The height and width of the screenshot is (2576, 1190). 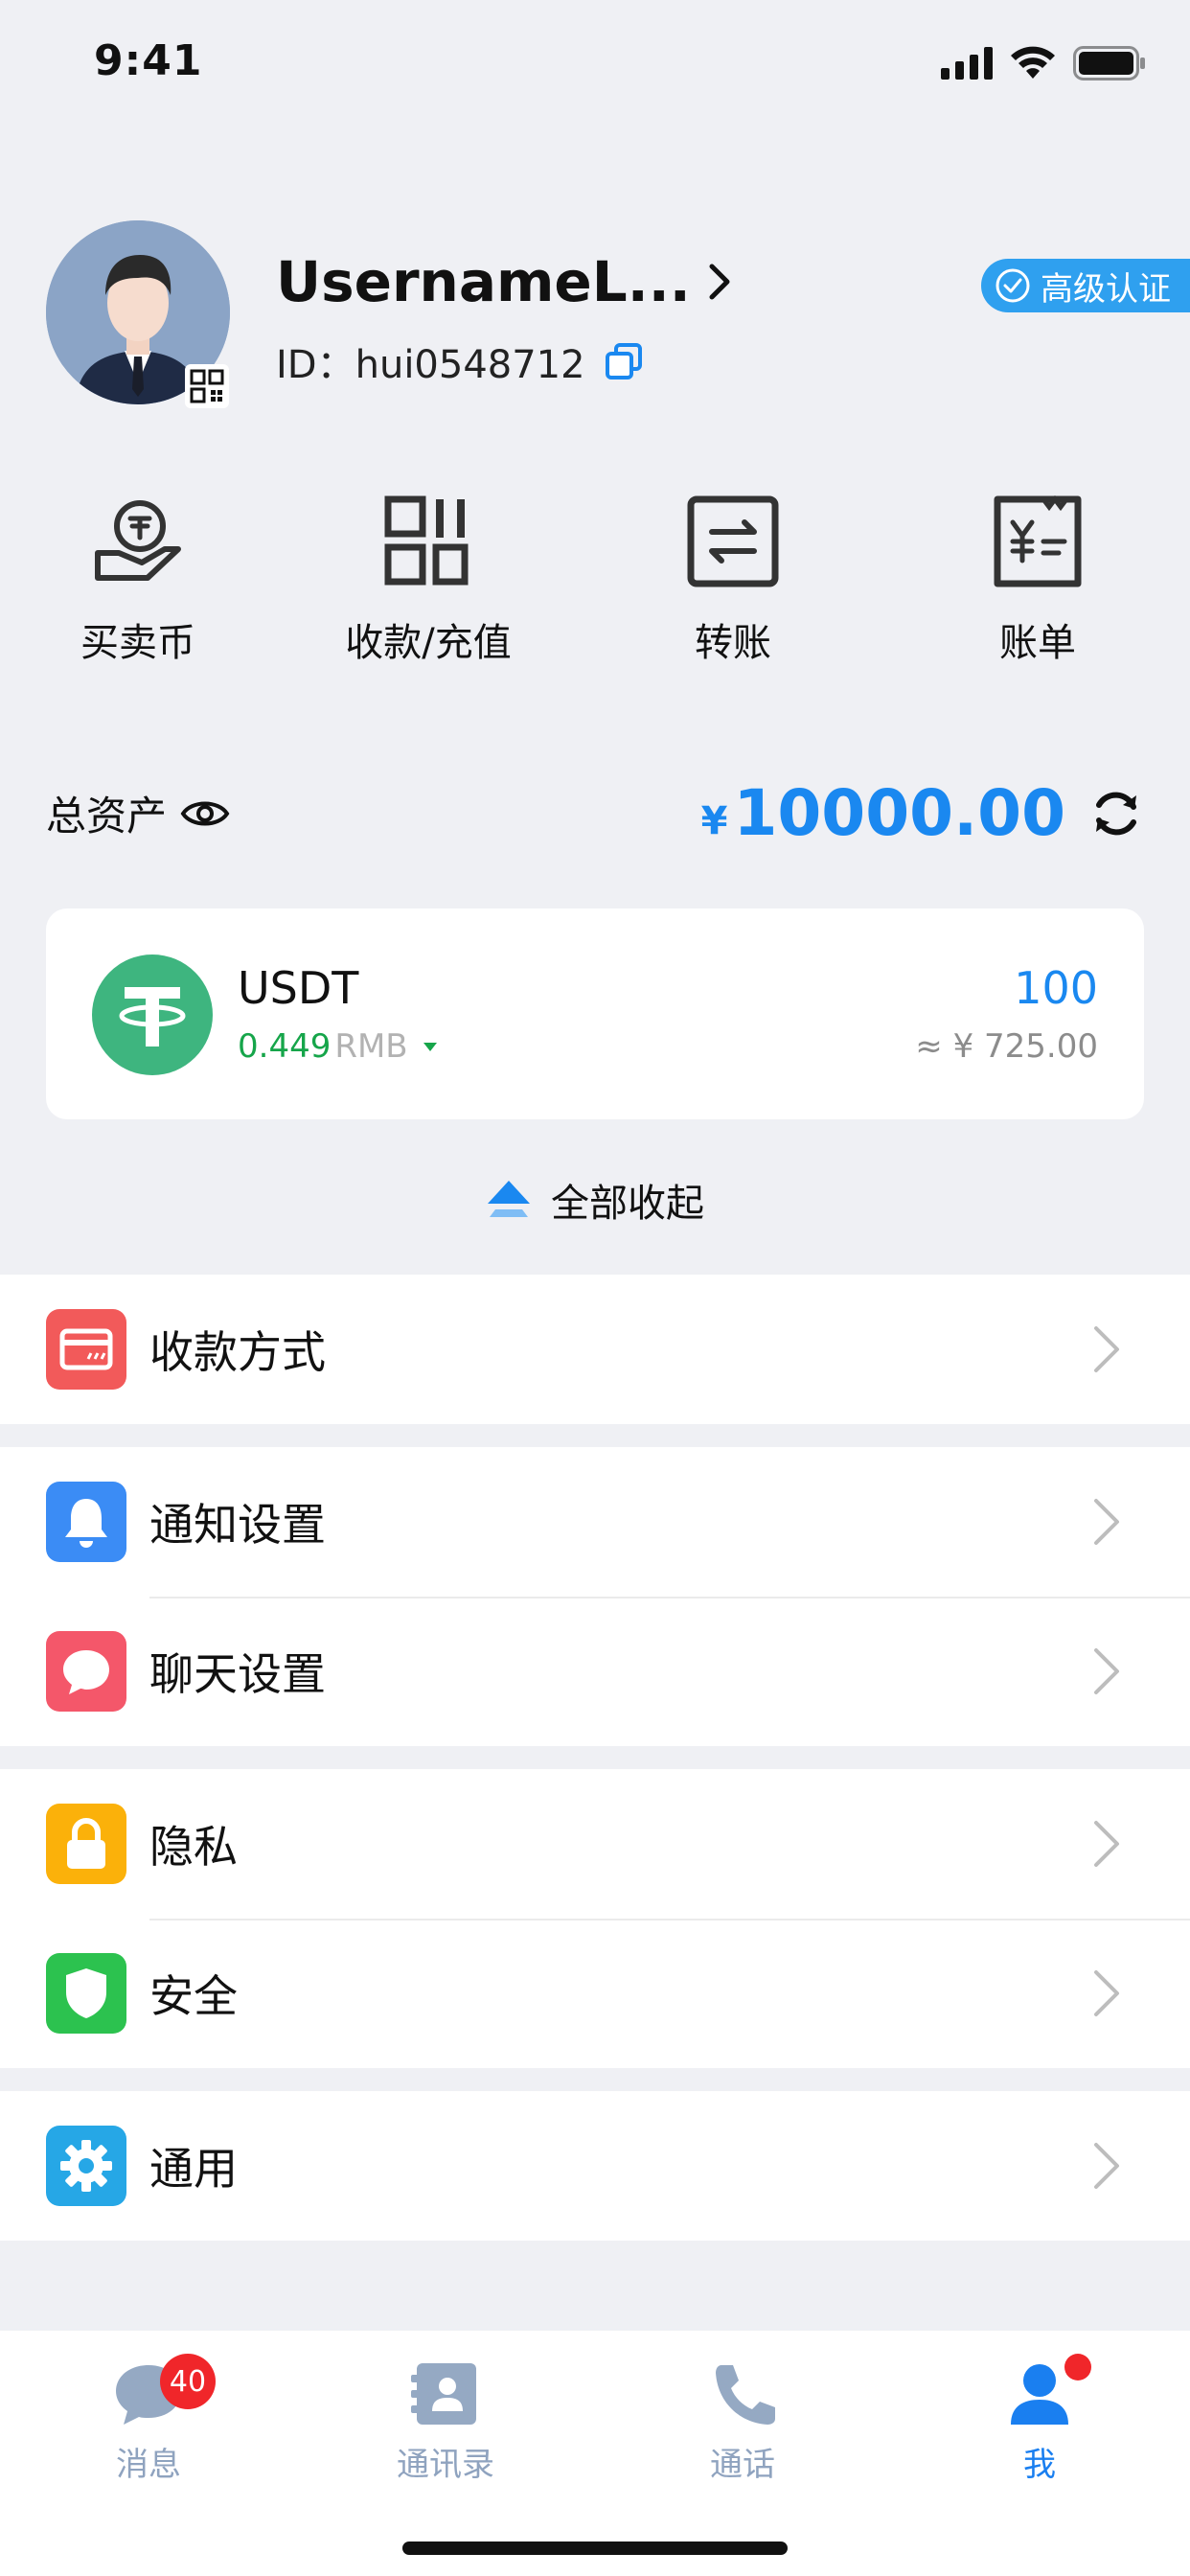 I want to click on menu-group-general: 通用, so click(x=595, y=2166).